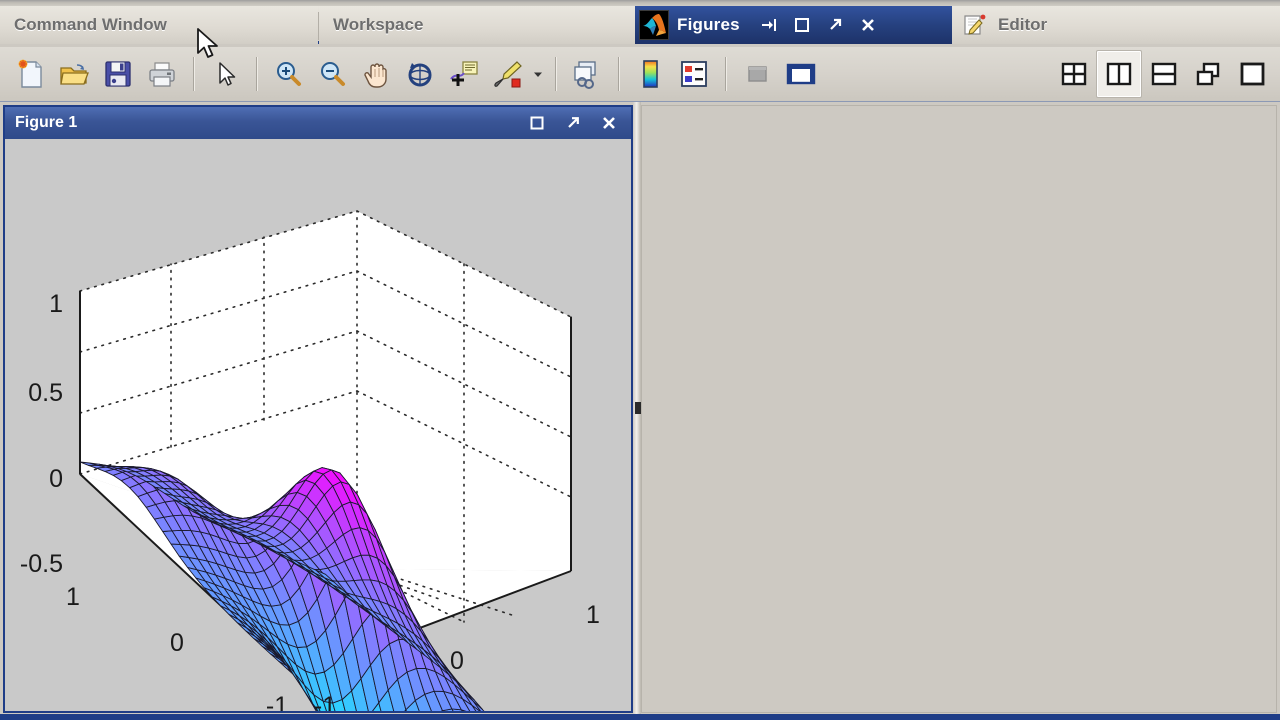 This screenshot has width=1280, height=720. I want to click on y-tick-neg1: -1, so click(277, 701).